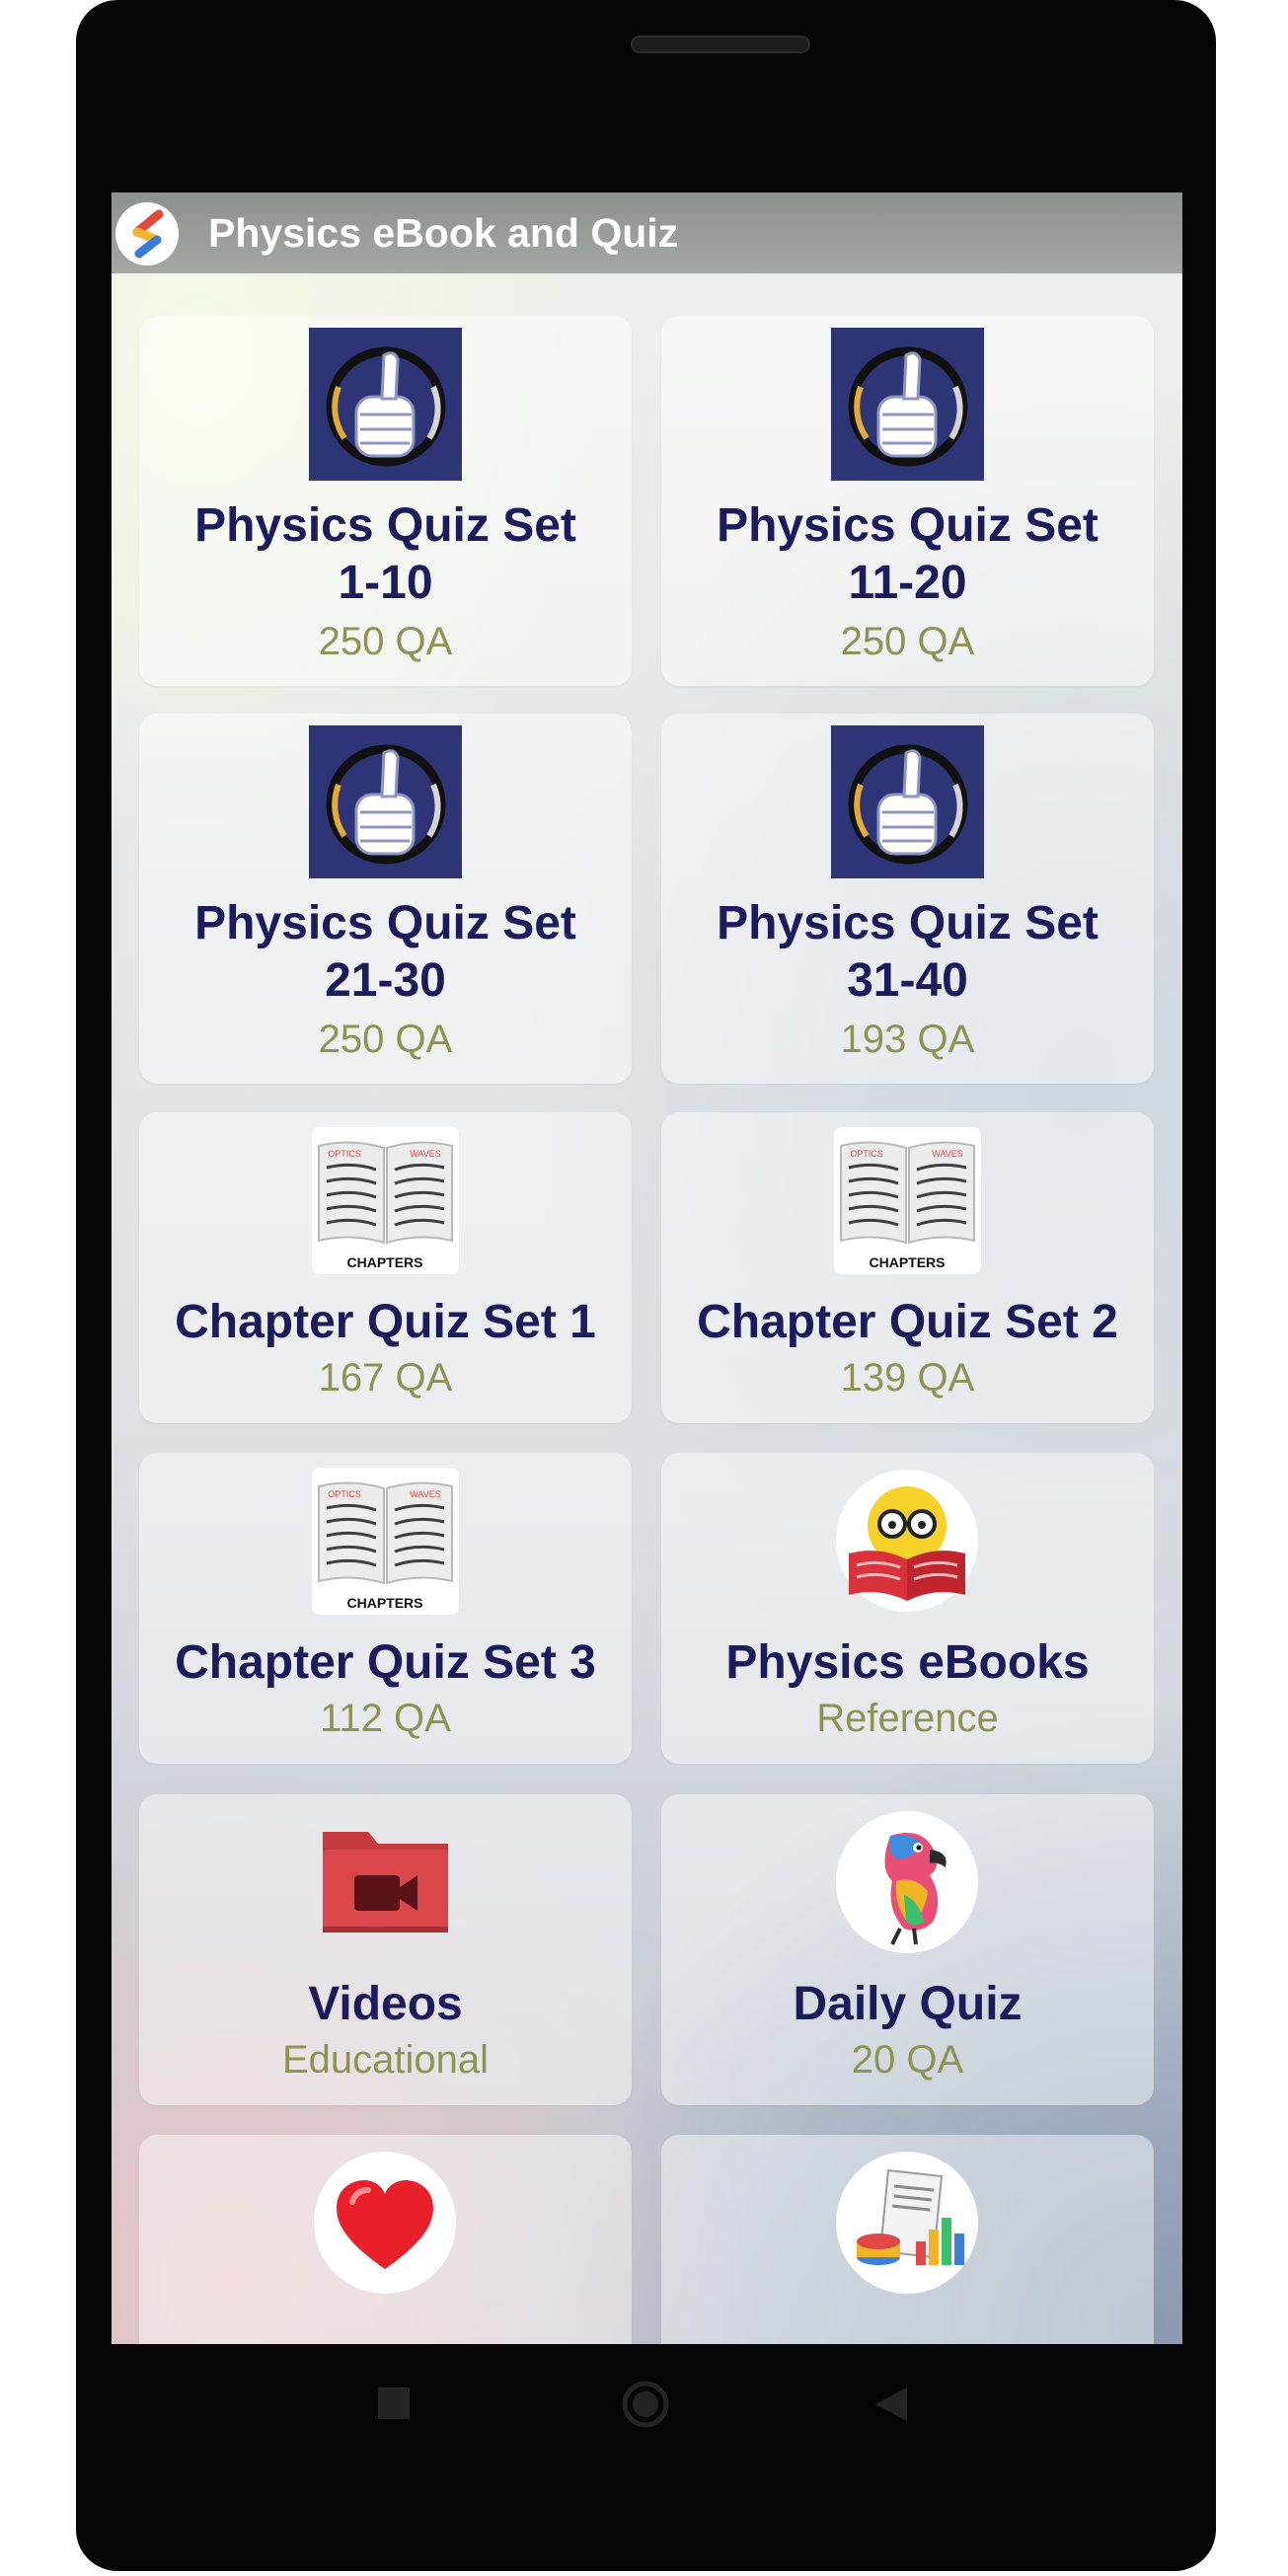 This screenshot has height=2576, width=1288. What do you see at coordinates (386, 2223) in the screenshot?
I see `heart-icon` at bounding box center [386, 2223].